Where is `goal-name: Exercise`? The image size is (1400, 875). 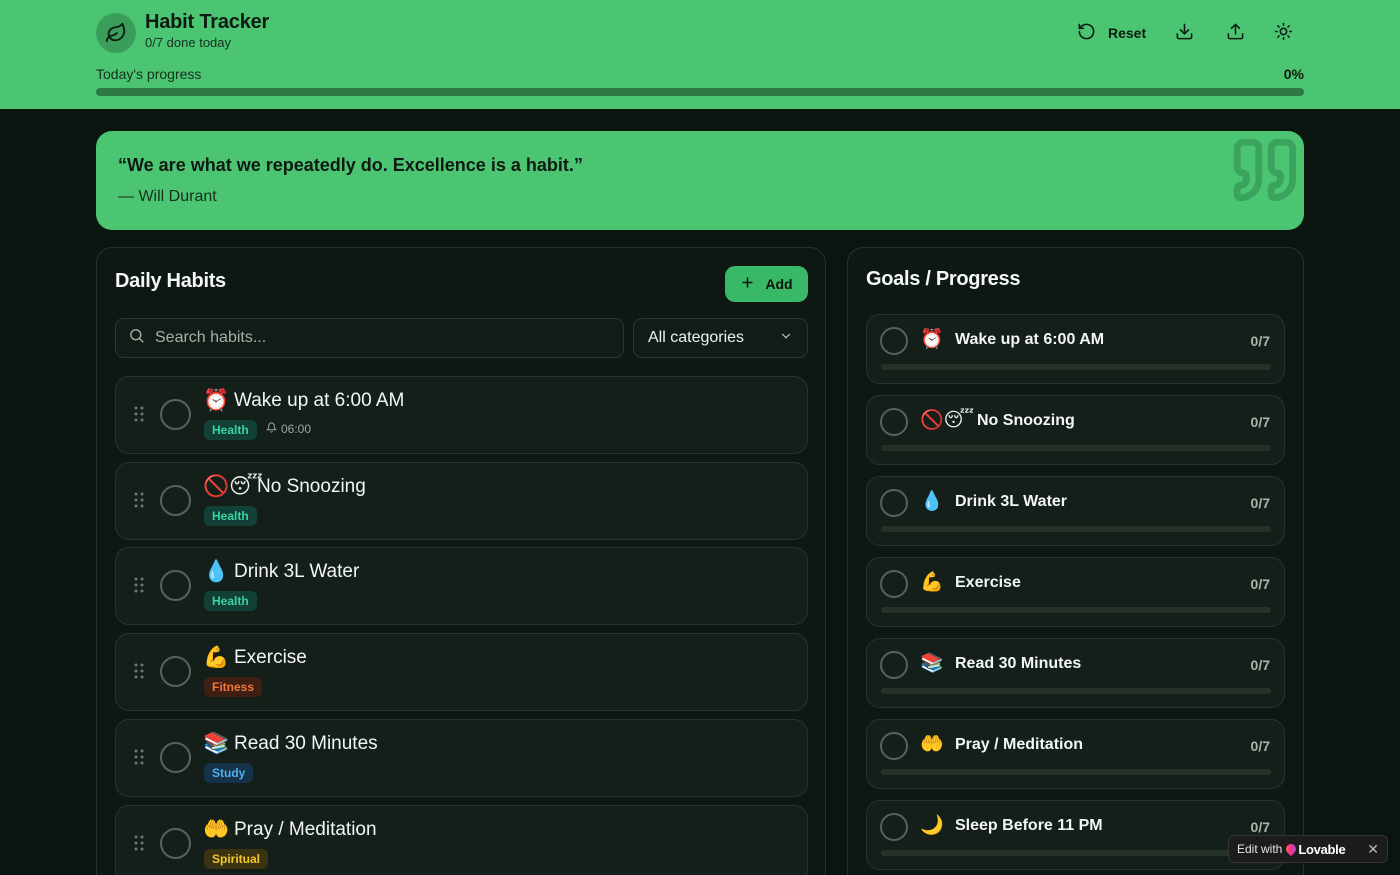
goal-name: Exercise is located at coordinates (988, 582).